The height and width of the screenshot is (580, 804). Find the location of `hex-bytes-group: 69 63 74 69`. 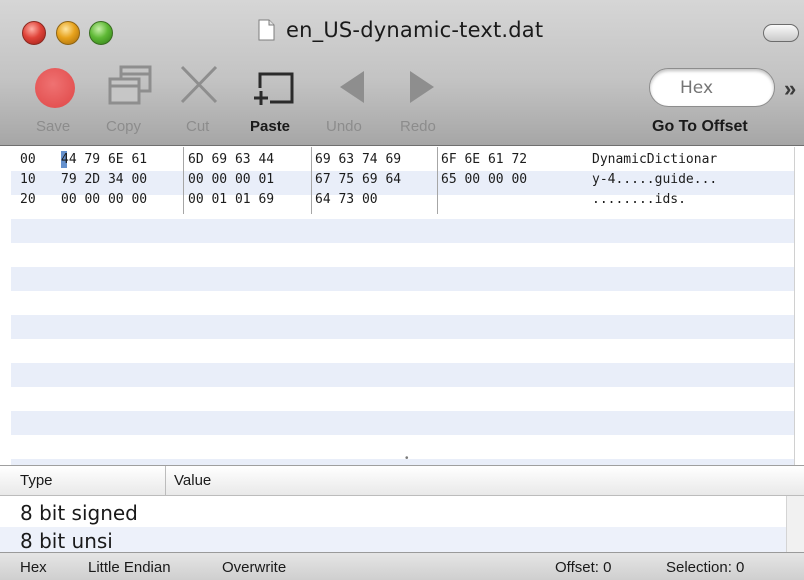

hex-bytes-group: 69 63 74 69 is located at coordinates (358, 159).